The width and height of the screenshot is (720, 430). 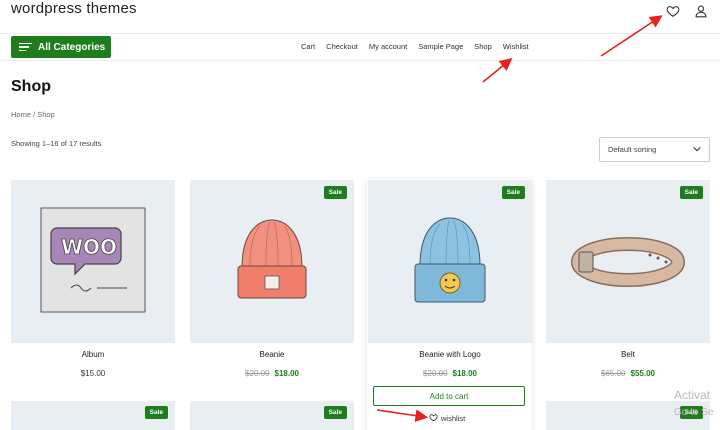 I want to click on sorting-select: Default sorting, so click(x=654, y=149).